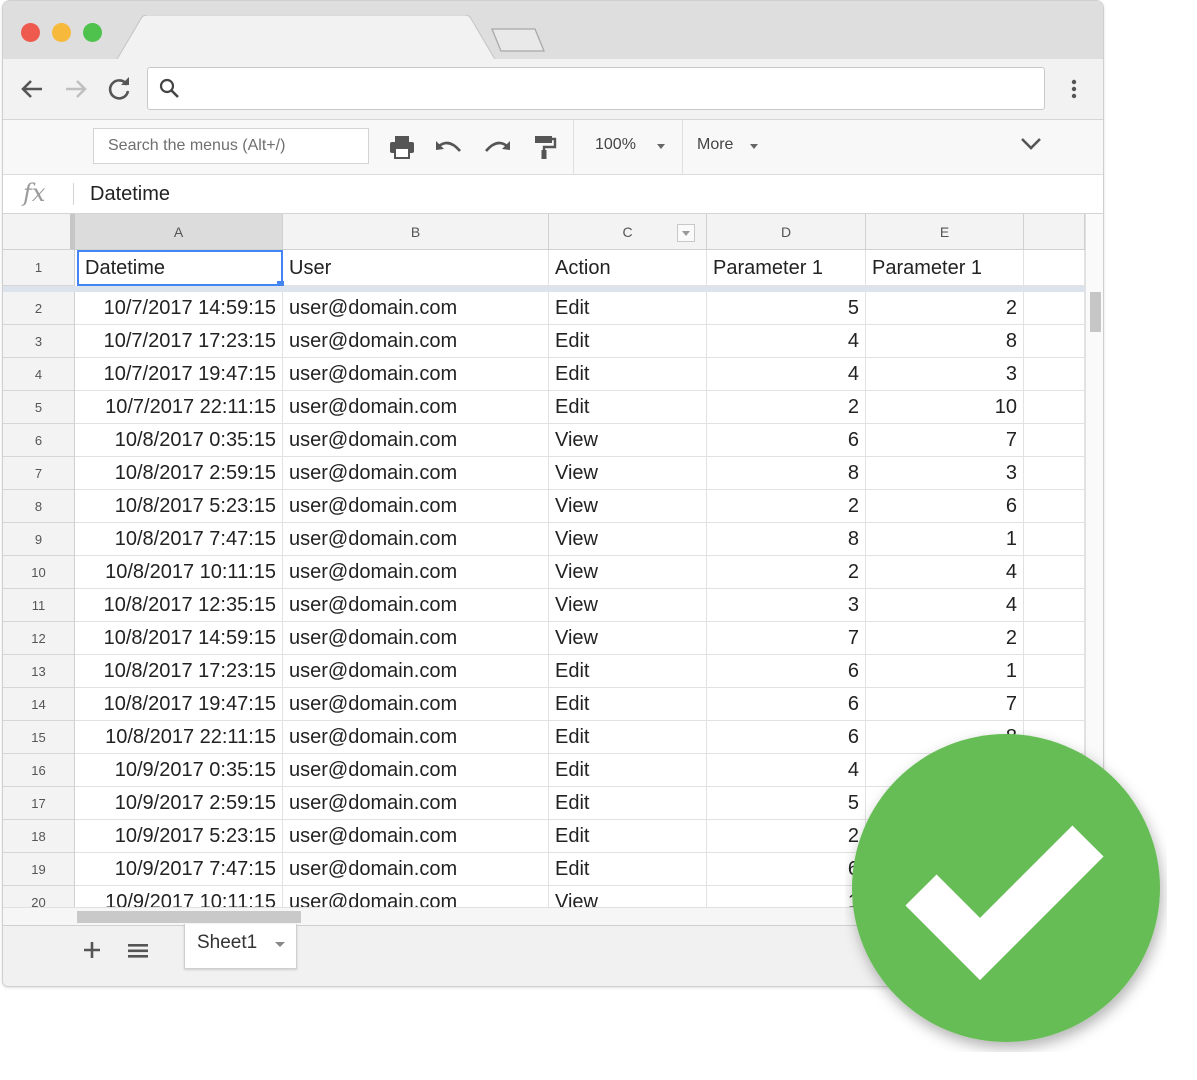 The image size is (1197, 1080). Describe the element at coordinates (497, 147) in the screenshot. I see `redo-button` at that location.